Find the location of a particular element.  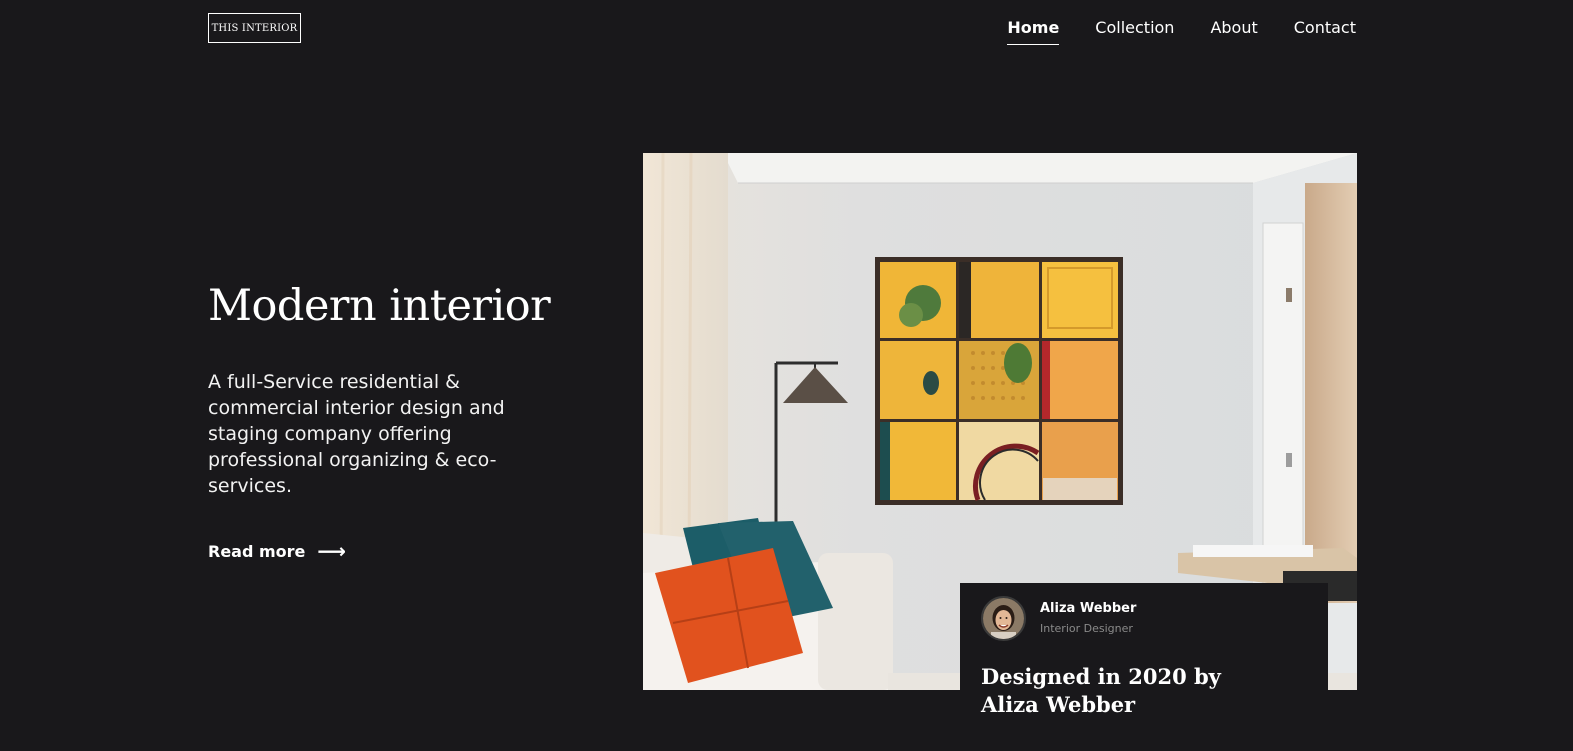

nav-link-about: About is located at coordinates (1233, 31).